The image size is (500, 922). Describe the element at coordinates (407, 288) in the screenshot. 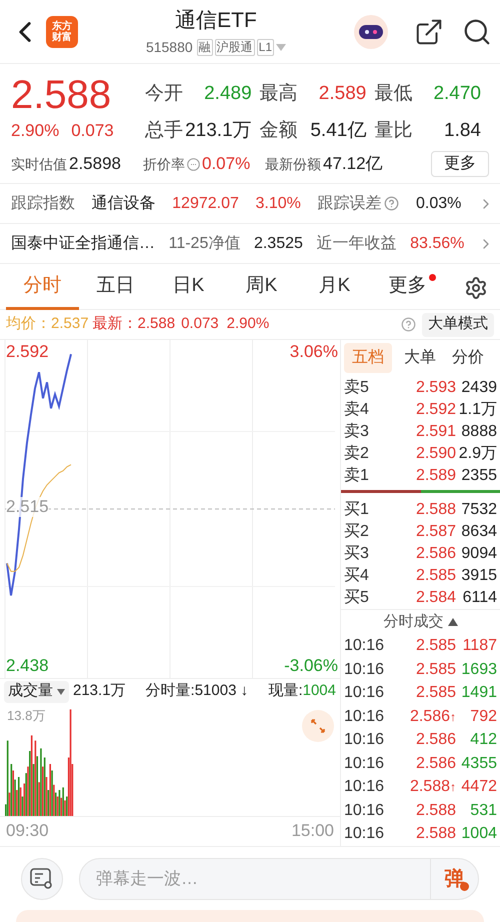

I see `chart-tab: 更多` at that location.